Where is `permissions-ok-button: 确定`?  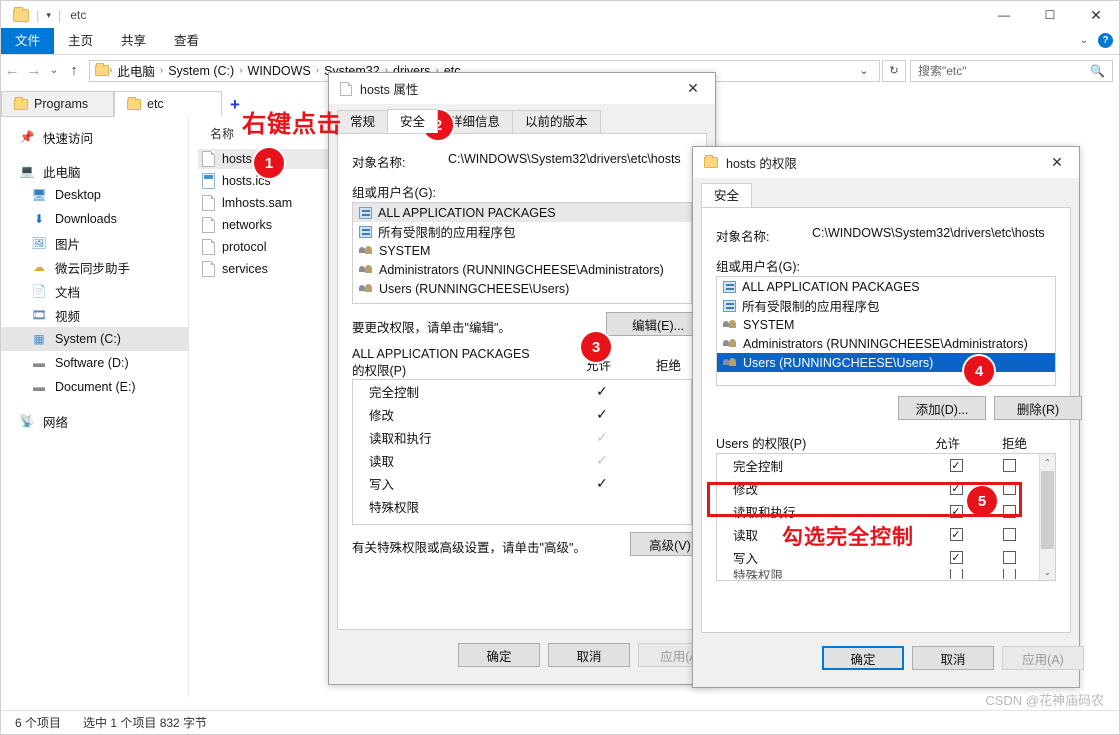 permissions-ok-button: 确定 is located at coordinates (863, 658).